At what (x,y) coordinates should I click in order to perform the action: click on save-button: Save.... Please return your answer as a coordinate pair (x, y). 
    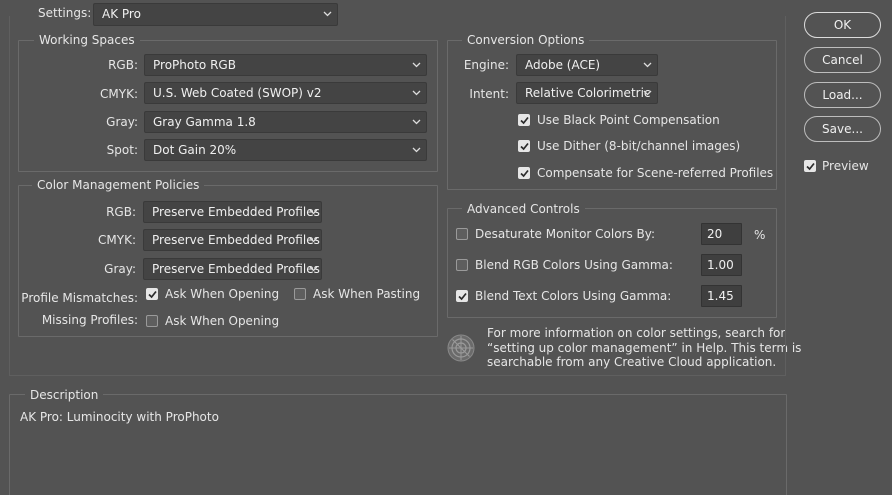
    Looking at the image, I should click on (842, 129).